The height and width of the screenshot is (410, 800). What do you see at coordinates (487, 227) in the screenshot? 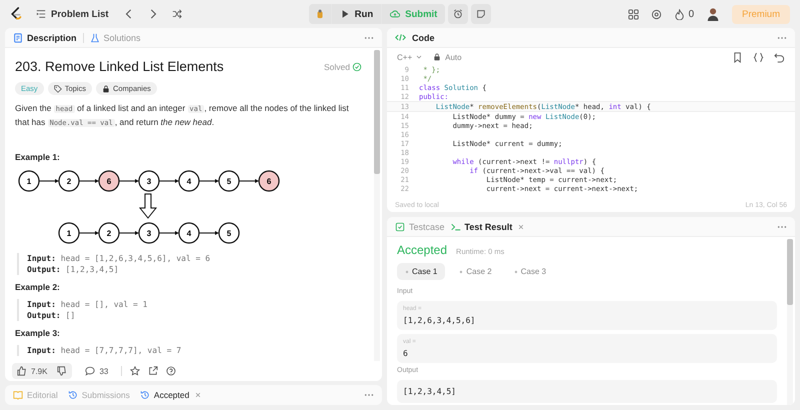
I see `panel-tab: Test Result` at bounding box center [487, 227].